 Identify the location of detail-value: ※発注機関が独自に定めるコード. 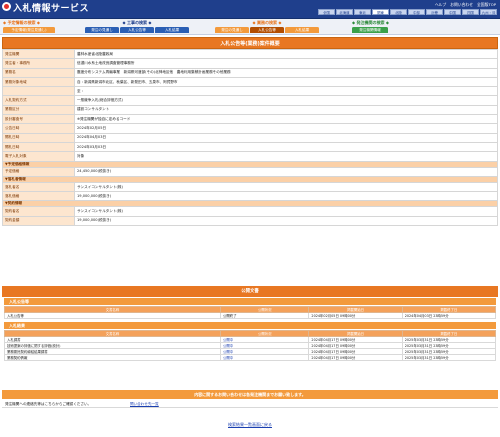
(286, 119).